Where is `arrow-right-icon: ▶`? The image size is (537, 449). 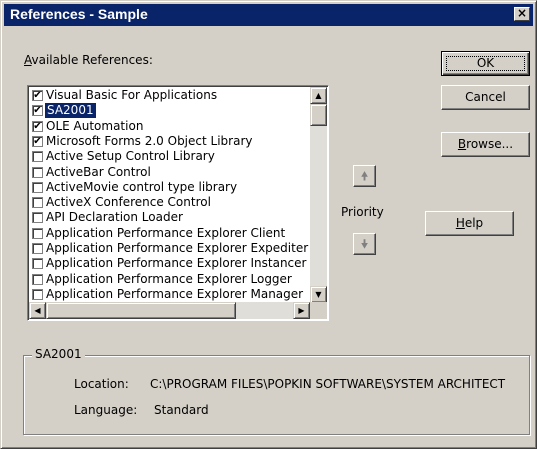
arrow-right-icon: ▶ is located at coordinates (301, 310).